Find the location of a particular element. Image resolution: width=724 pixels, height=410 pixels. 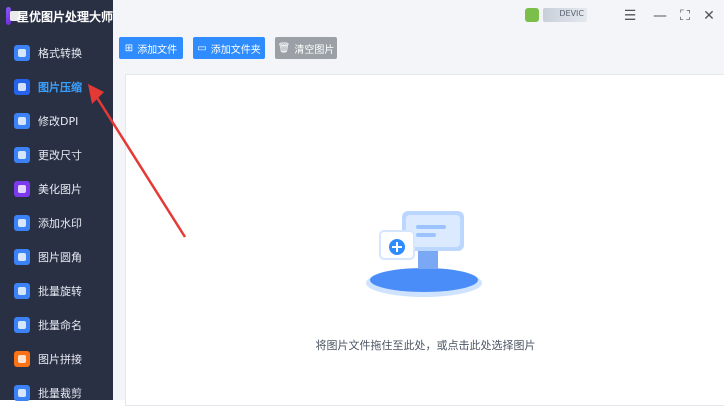

clear-images-button: 🗑 清空图片 is located at coordinates (306, 48).